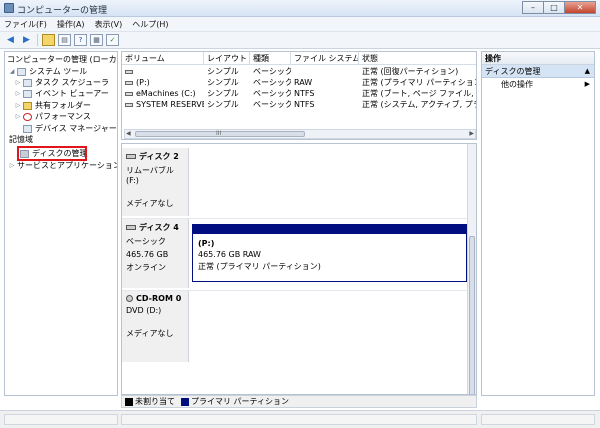  Describe the element at coordinates (270, 58) in the screenshot. I see `column-header-type: 種類` at that location.